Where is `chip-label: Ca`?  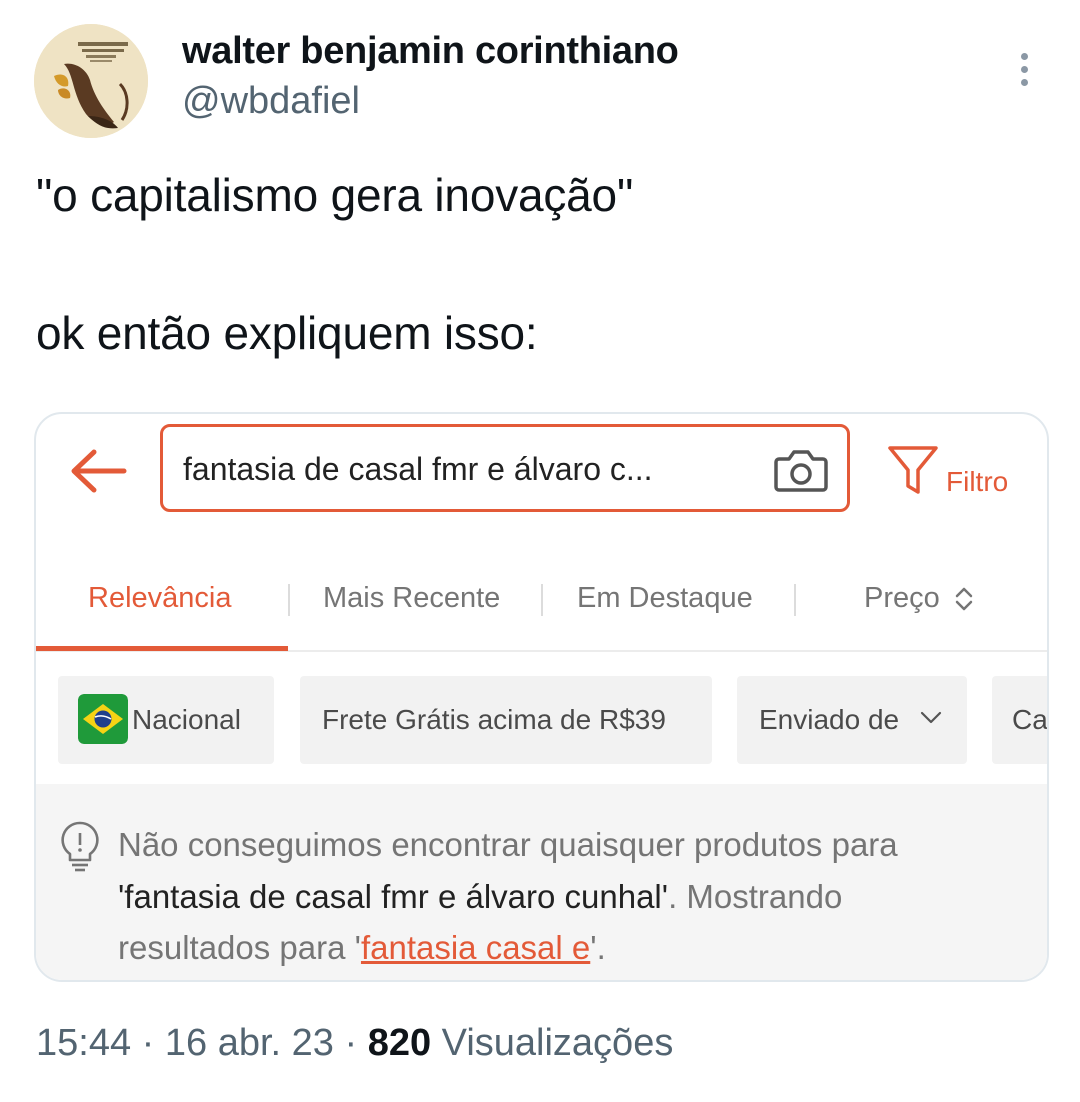
chip-label: Ca is located at coordinates (1030, 719).